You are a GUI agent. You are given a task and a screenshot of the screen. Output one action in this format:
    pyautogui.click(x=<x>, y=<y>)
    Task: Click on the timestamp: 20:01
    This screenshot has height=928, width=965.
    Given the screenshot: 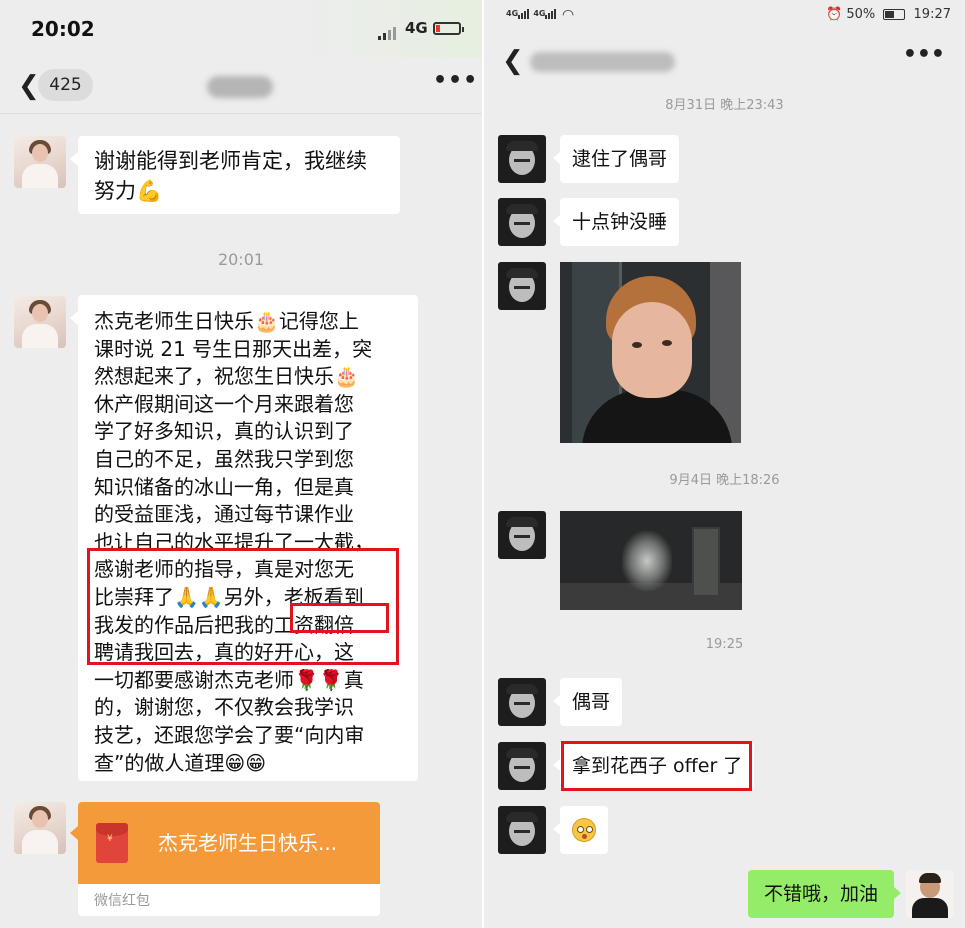 What is the action you would take?
    pyautogui.click(x=241, y=259)
    